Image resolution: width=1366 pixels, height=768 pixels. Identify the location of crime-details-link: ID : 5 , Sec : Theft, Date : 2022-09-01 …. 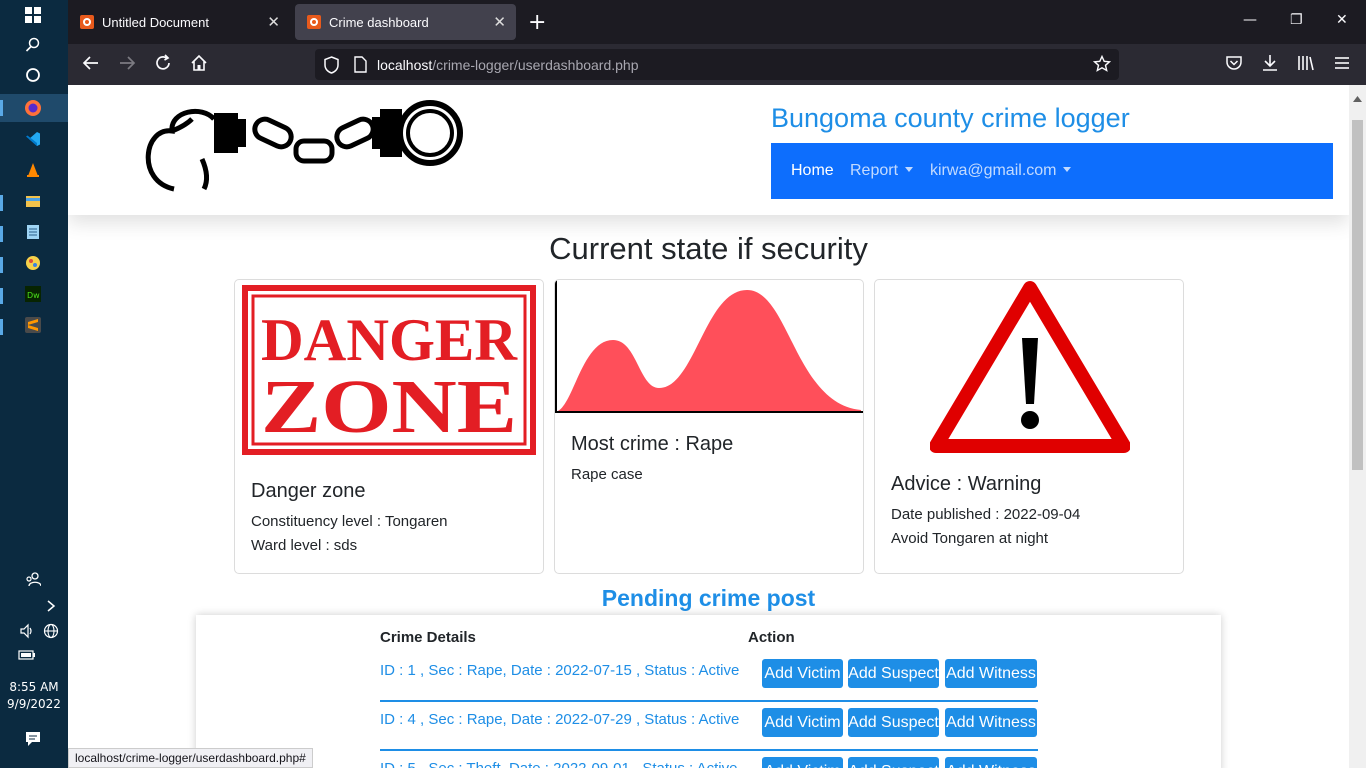
(558, 764).